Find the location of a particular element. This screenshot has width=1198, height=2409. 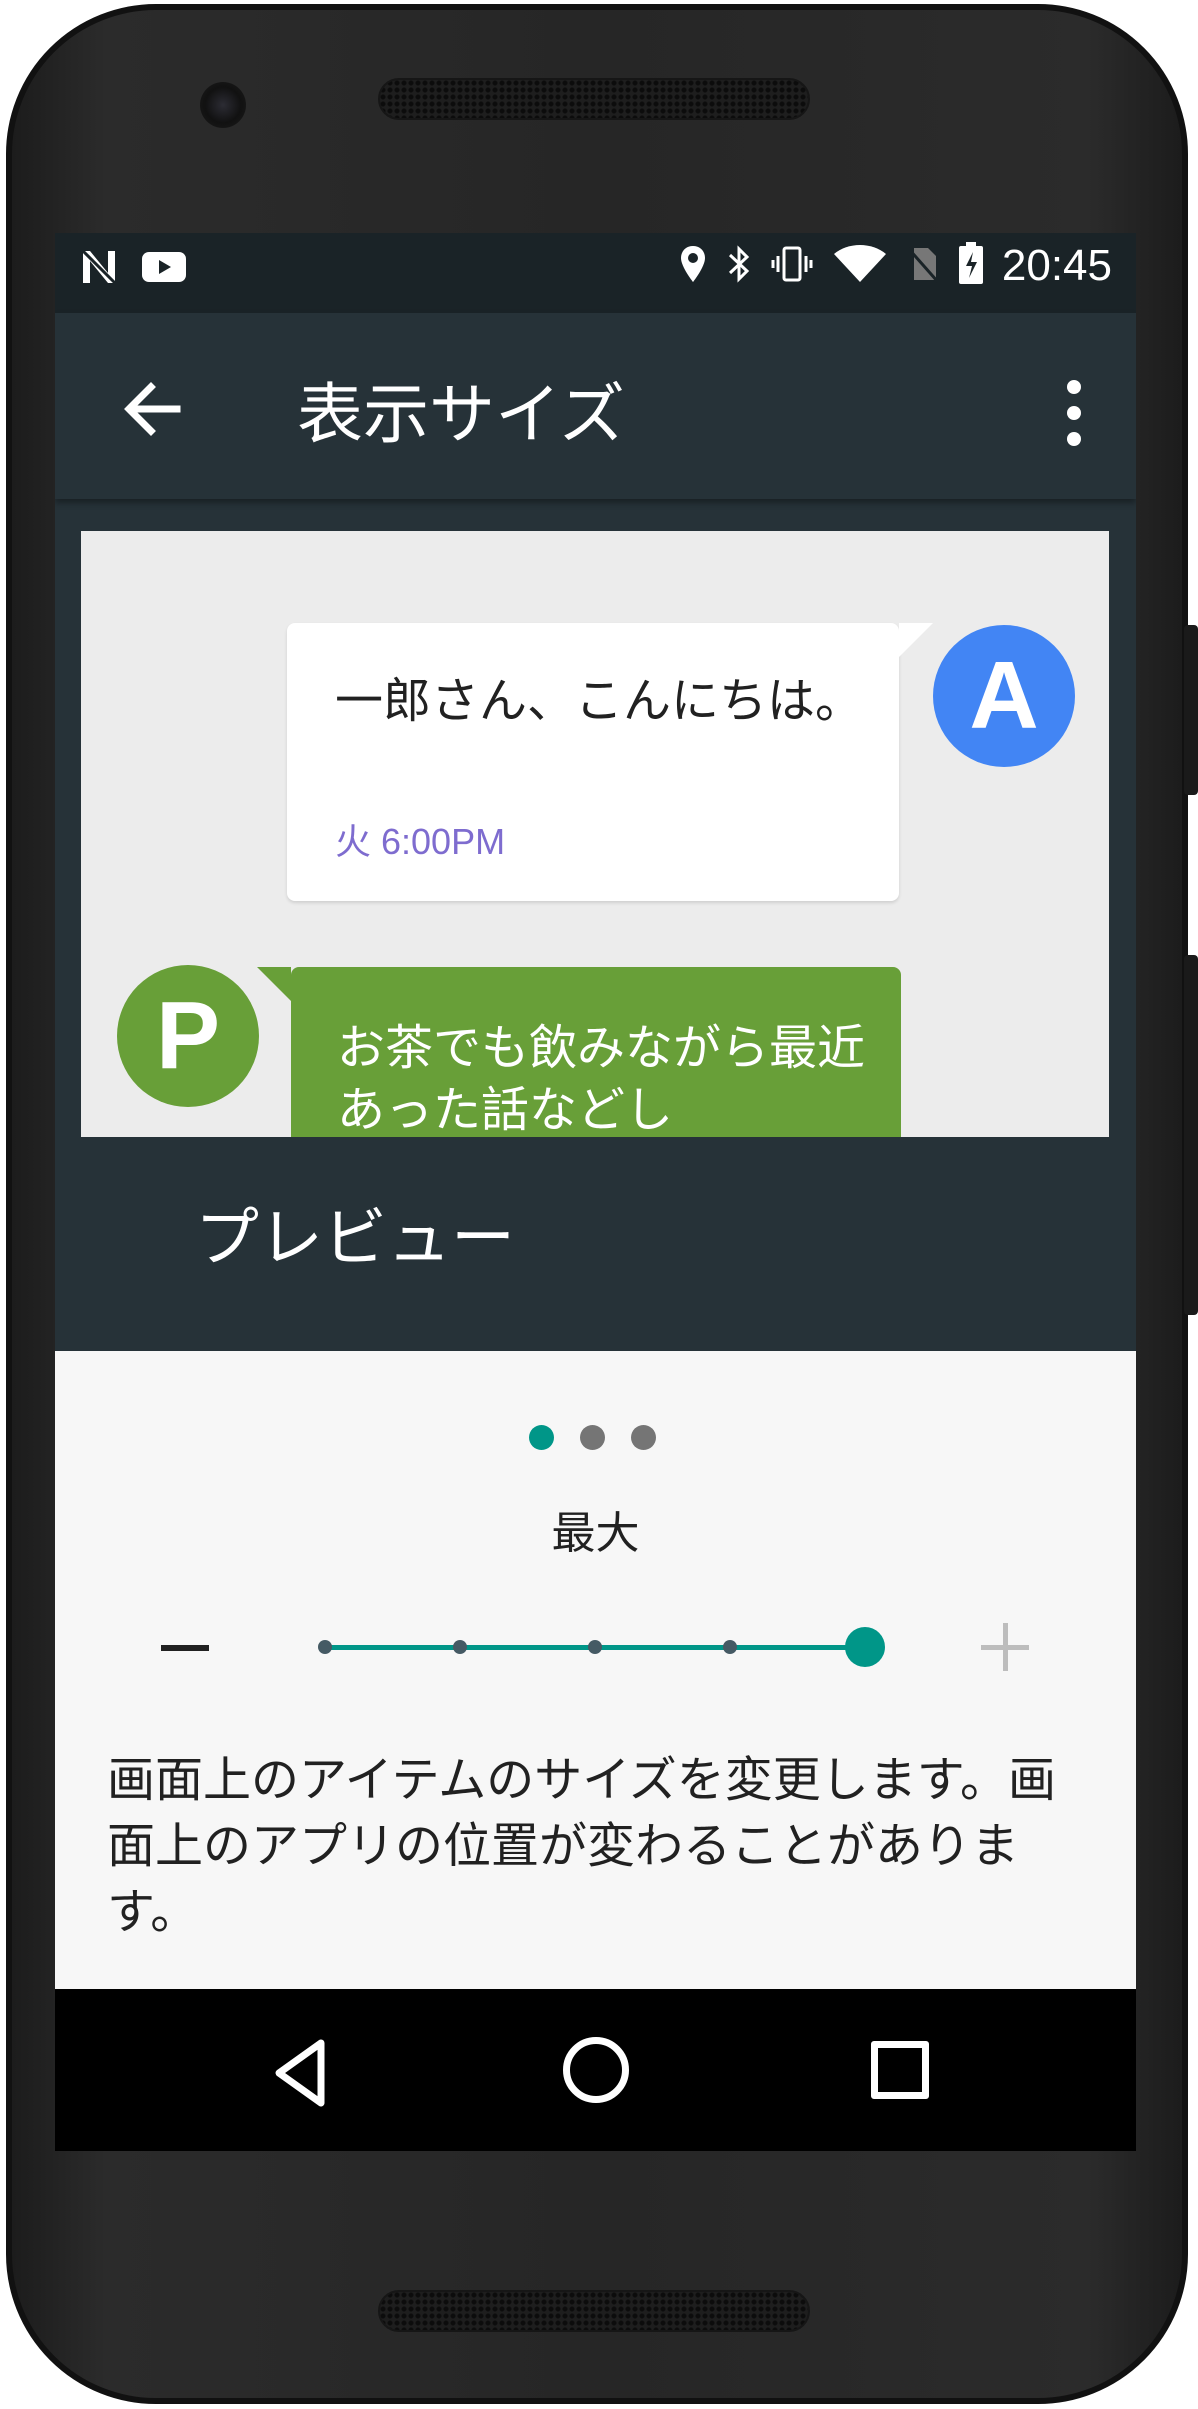

bottom-speaker is located at coordinates (594, 2311).